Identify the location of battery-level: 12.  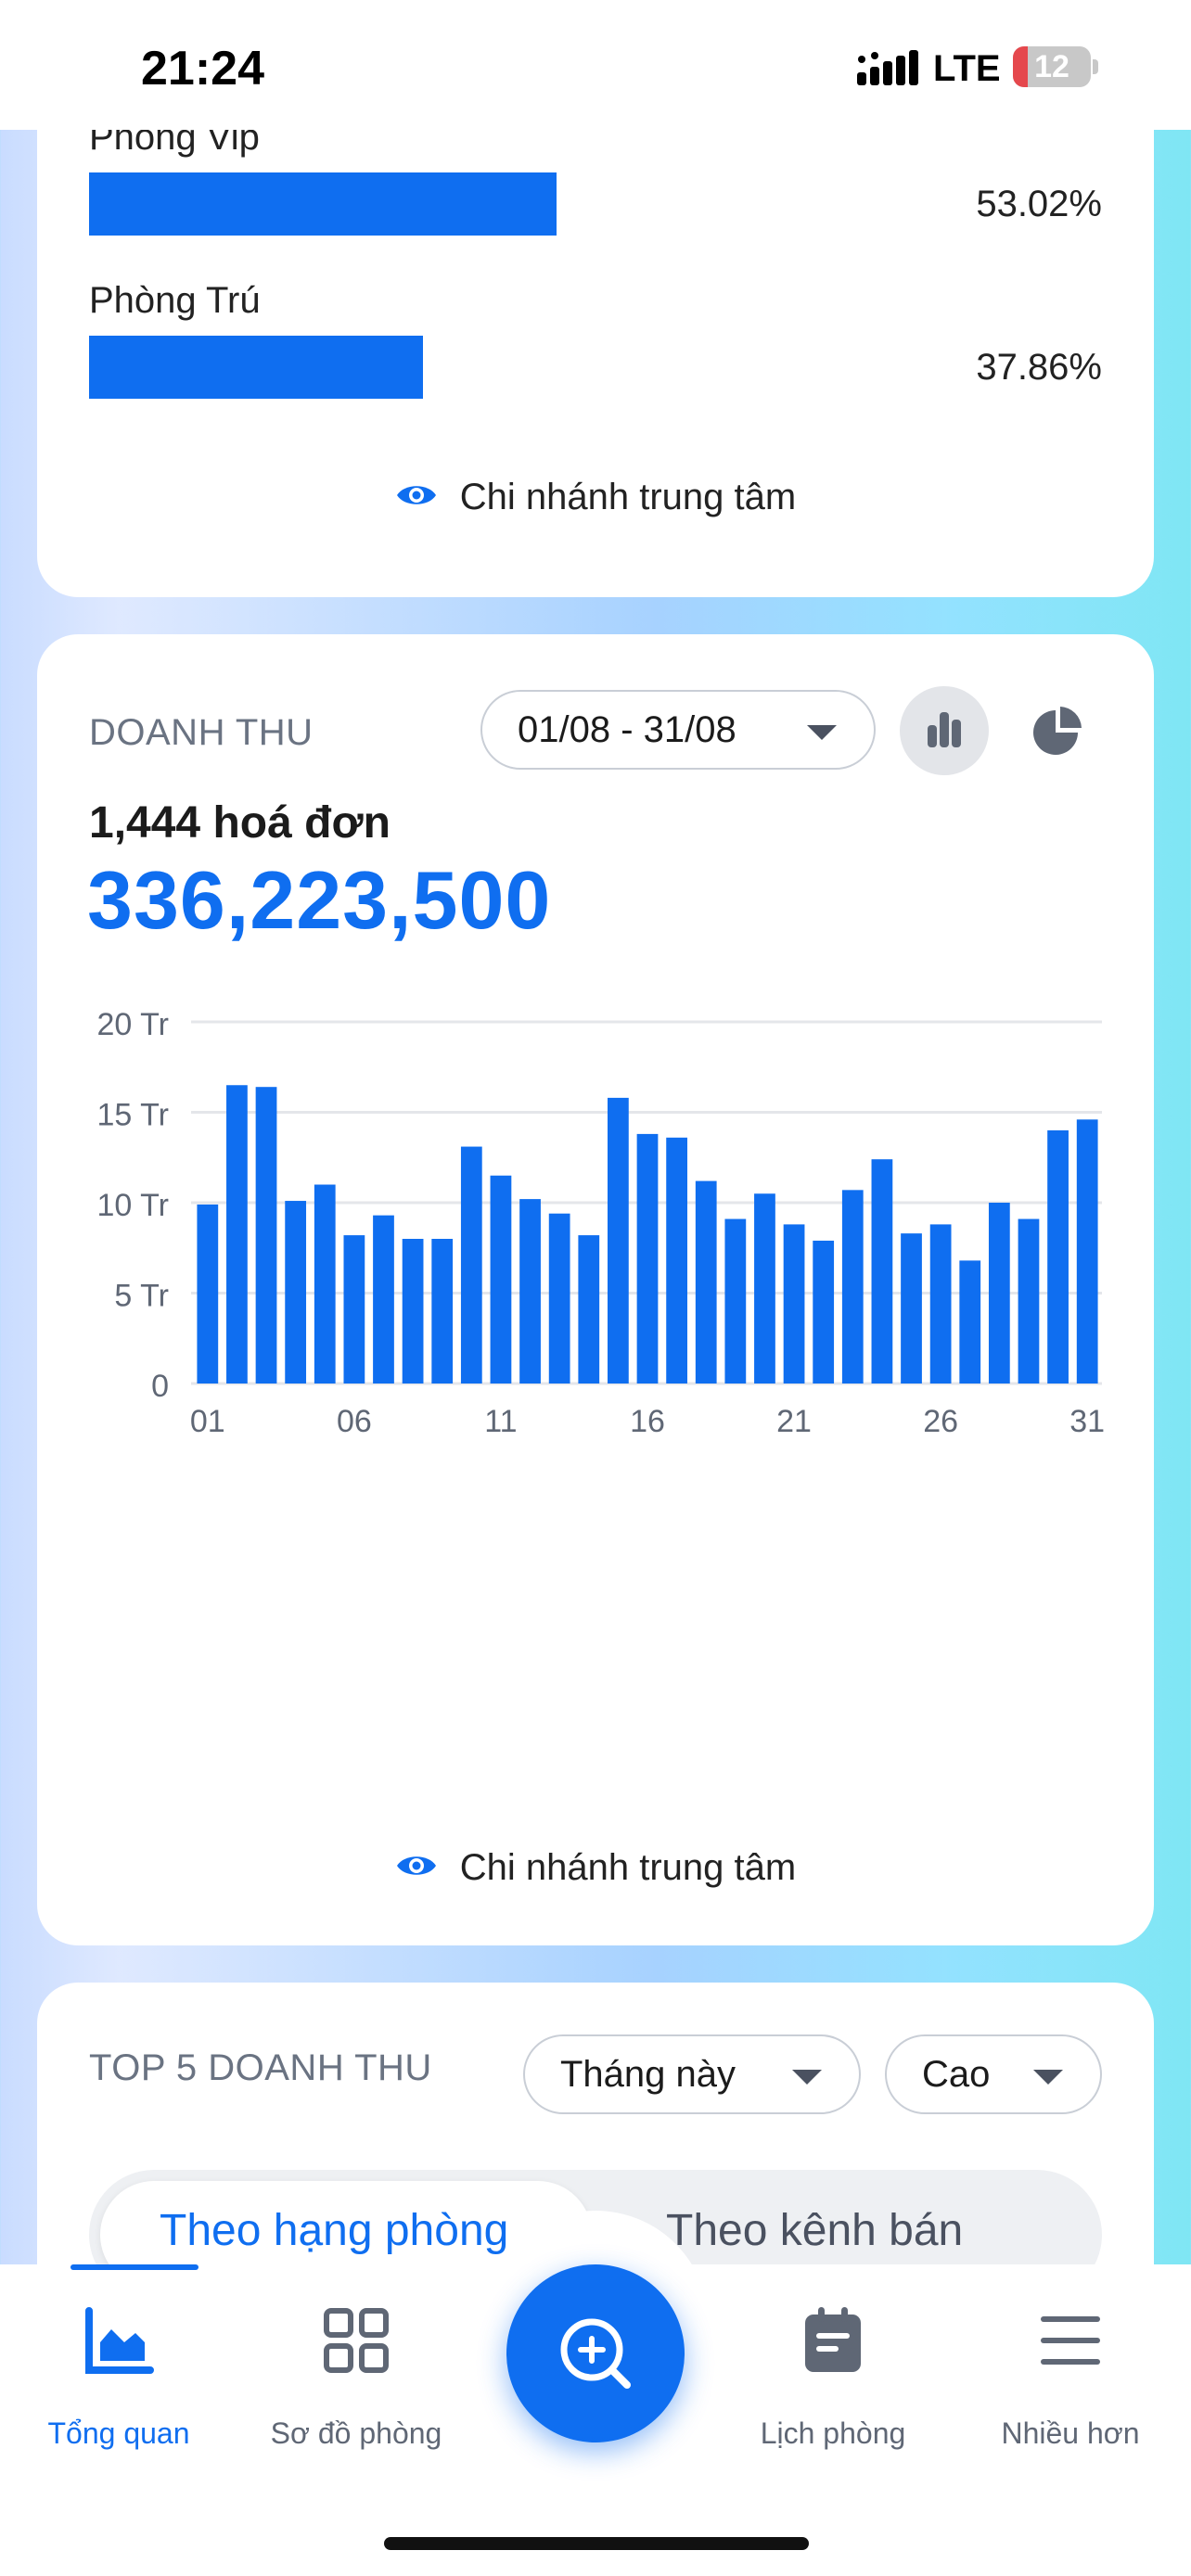
(1051, 66).